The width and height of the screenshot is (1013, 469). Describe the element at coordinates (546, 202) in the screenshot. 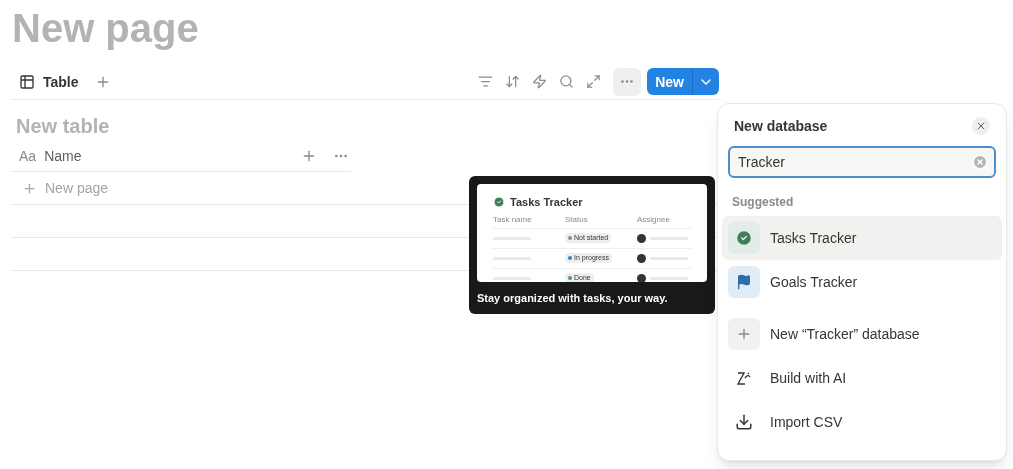

I see `preview-title: Tasks Tracker` at that location.